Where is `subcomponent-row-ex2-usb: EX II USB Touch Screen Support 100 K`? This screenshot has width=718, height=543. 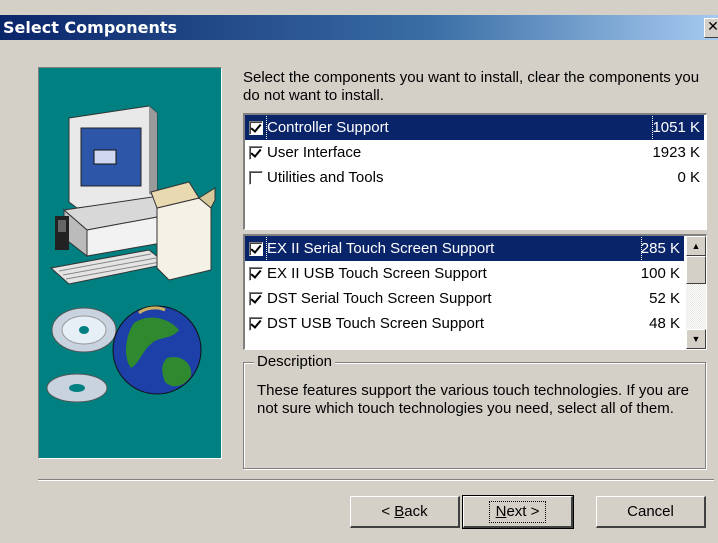 subcomponent-row-ex2-usb: EX II USB Touch Screen Support 100 K is located at coordinates (464, 273).